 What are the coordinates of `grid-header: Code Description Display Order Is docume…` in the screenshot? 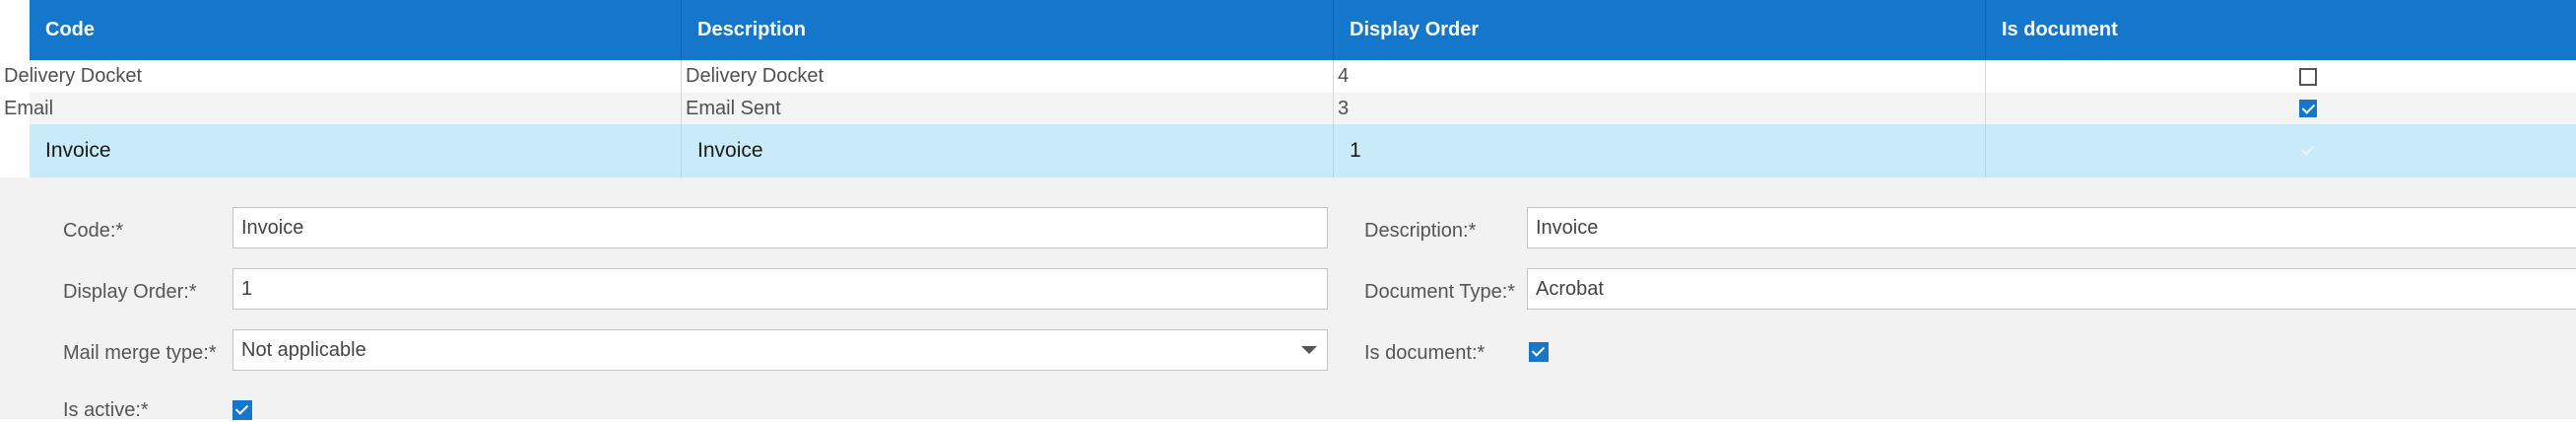 It's located at (1303, 30).